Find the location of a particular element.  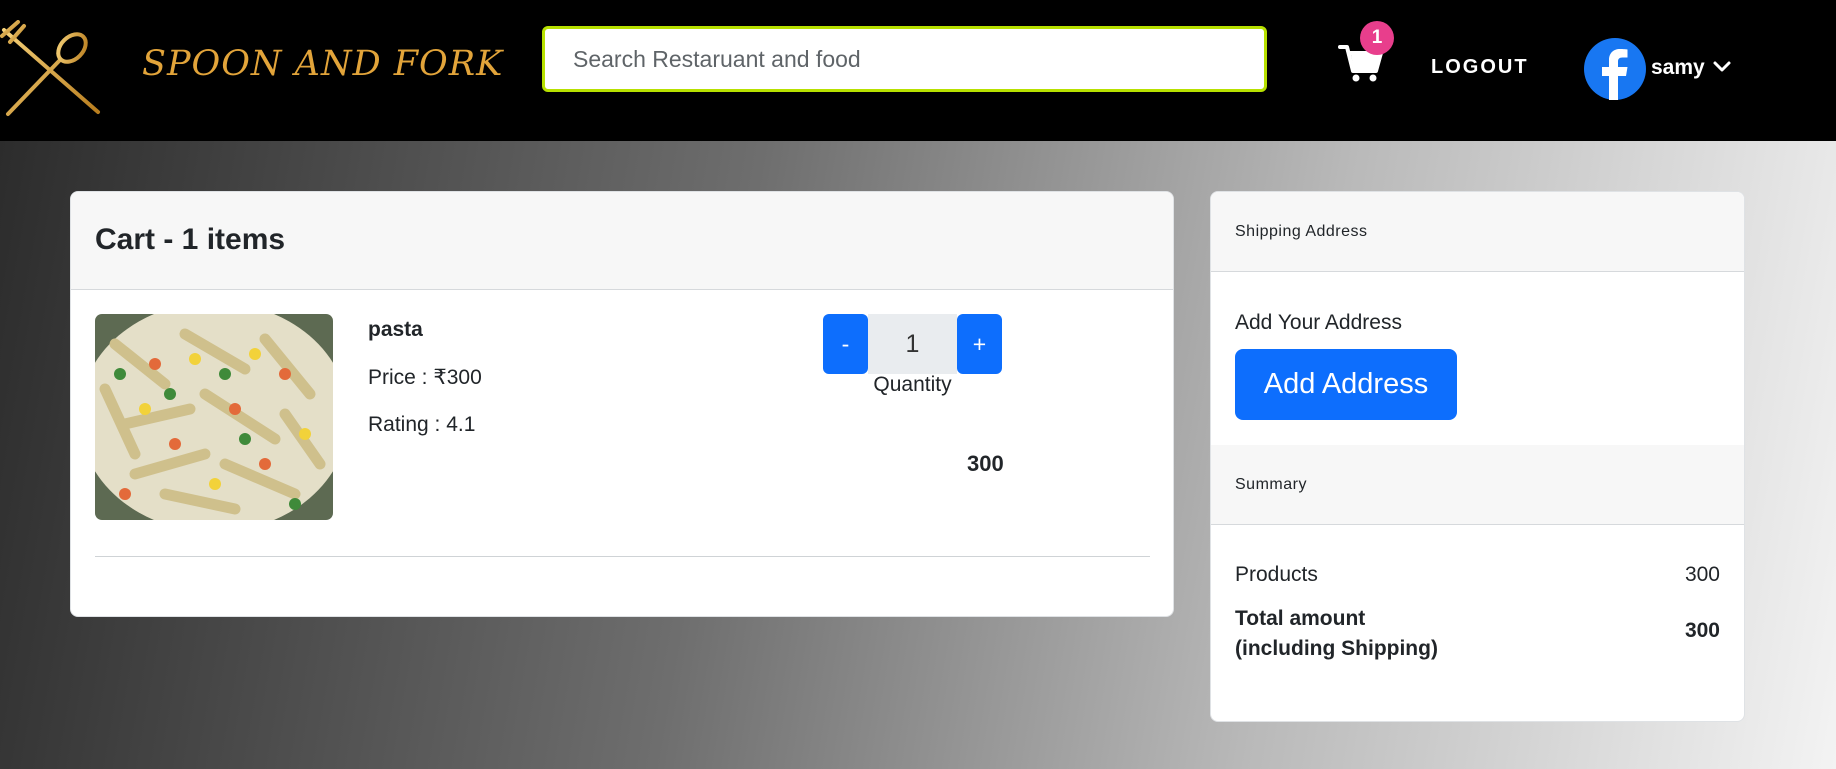

add-address-label: Add Your Address is located at coordinates (1318, 322).